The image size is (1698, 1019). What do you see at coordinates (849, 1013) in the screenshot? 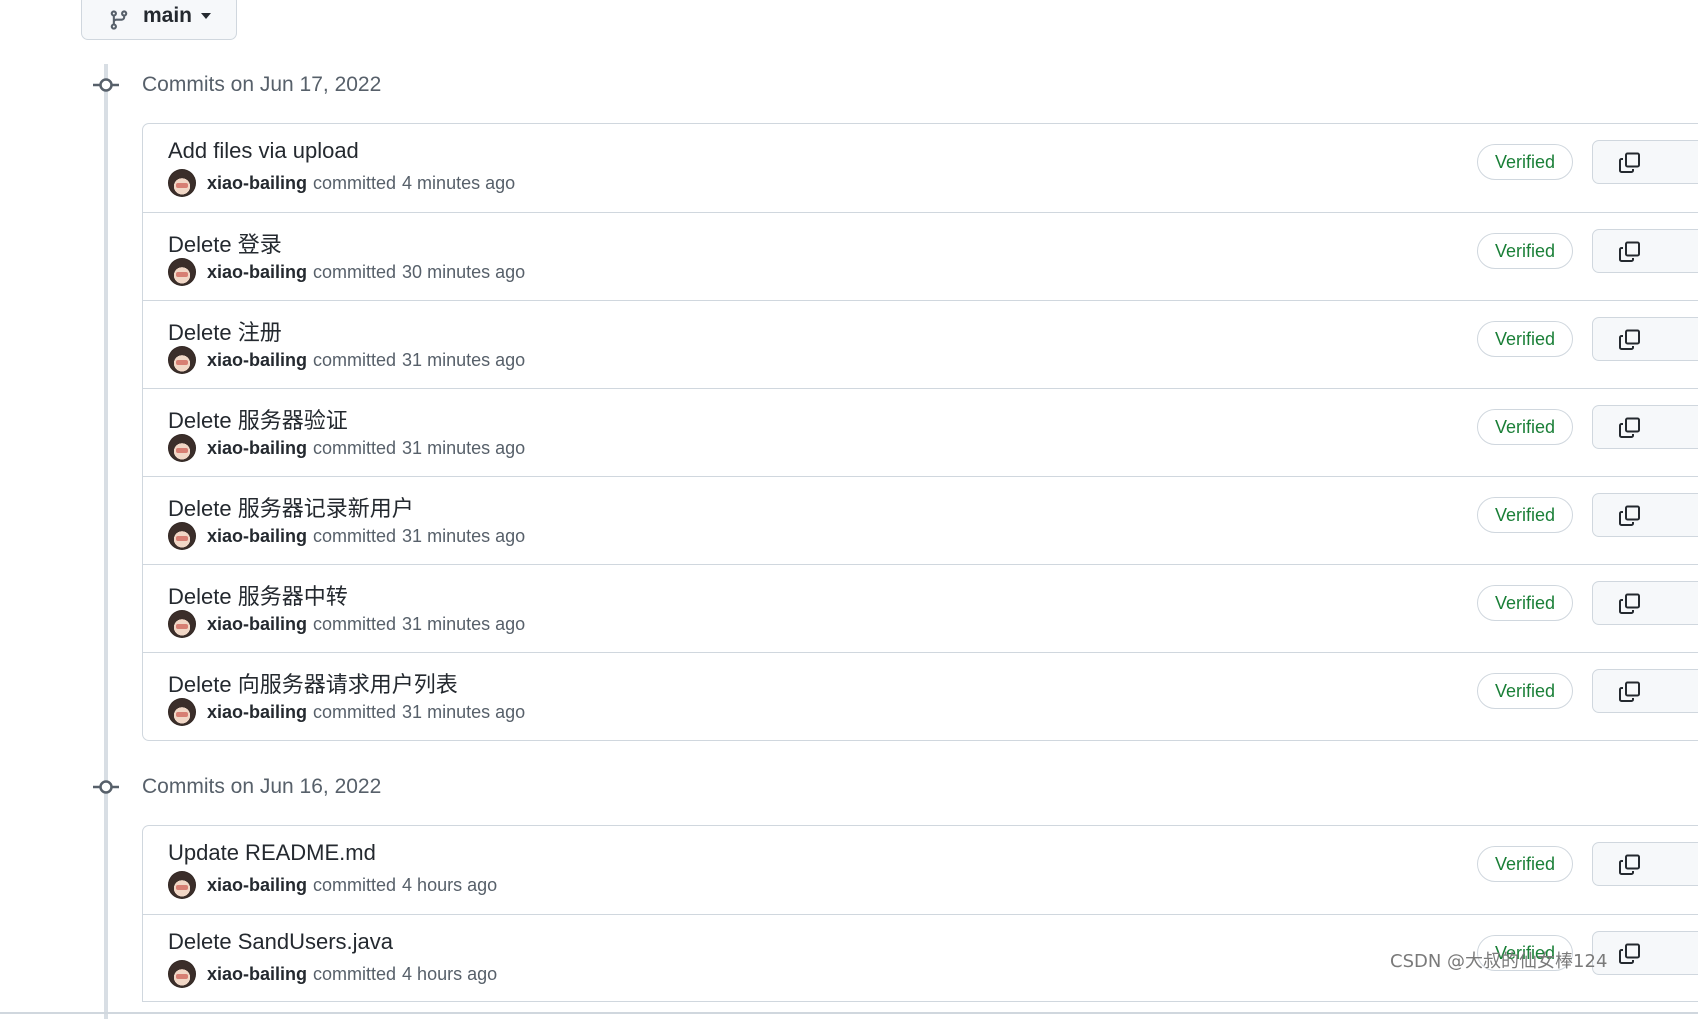
I see `divider` at bounding box center [849, 1013].